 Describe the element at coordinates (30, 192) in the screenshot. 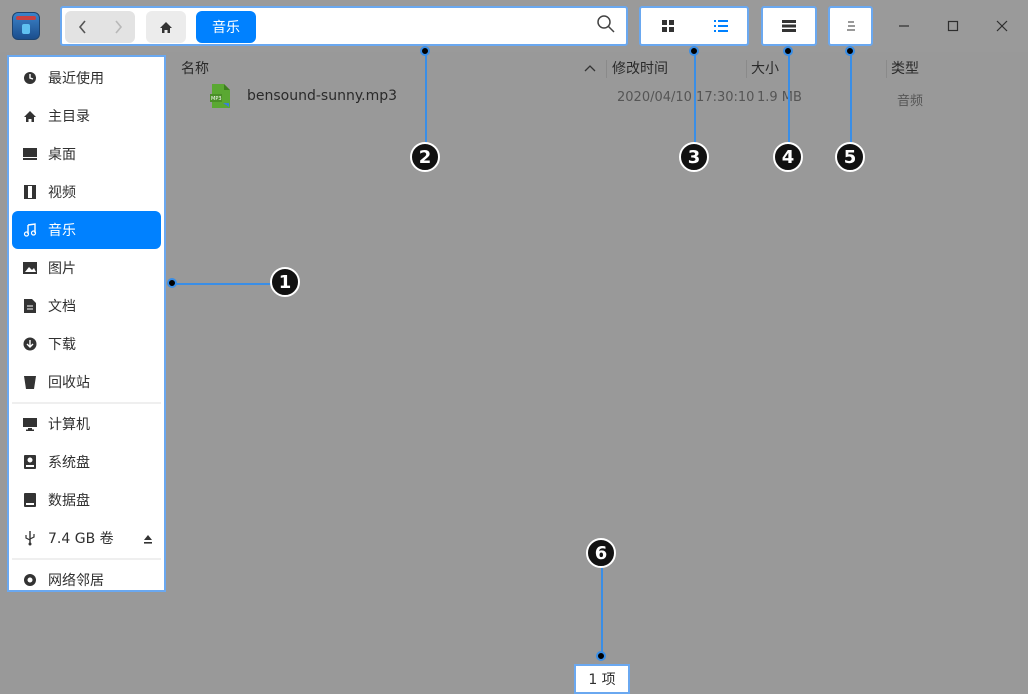

I see `video-icon` at that location.